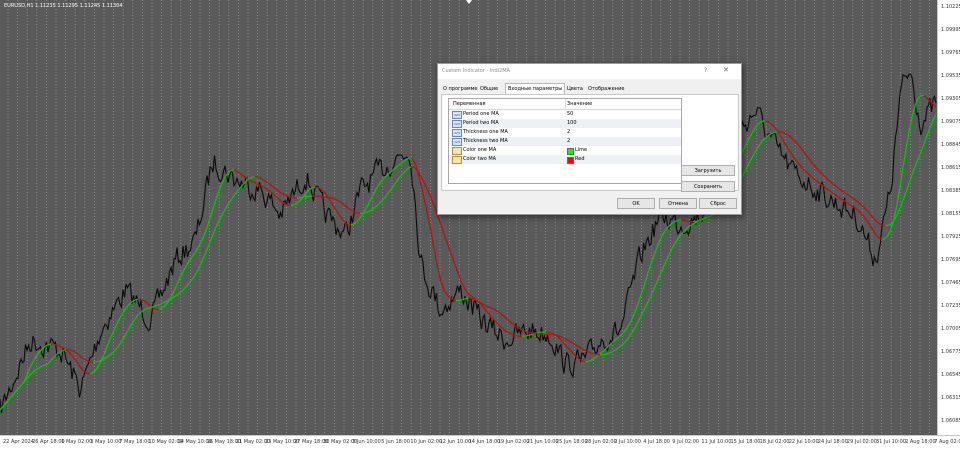 This screenshot has width=960, height=449. I want to click on param-value: 50, so click(570, 114).